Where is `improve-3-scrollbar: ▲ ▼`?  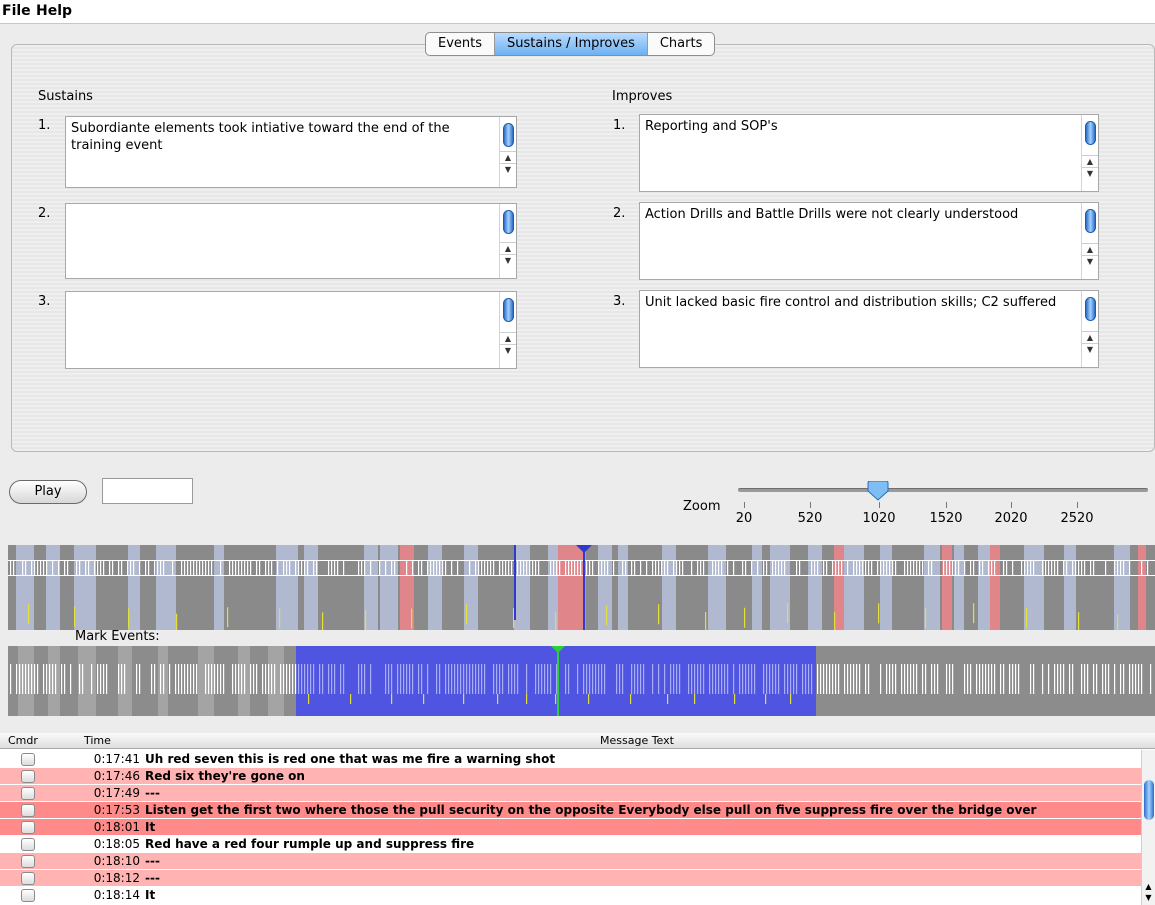
improve-3-scrollbar: ▲ ▼ is located at coordinates (1089, 329).